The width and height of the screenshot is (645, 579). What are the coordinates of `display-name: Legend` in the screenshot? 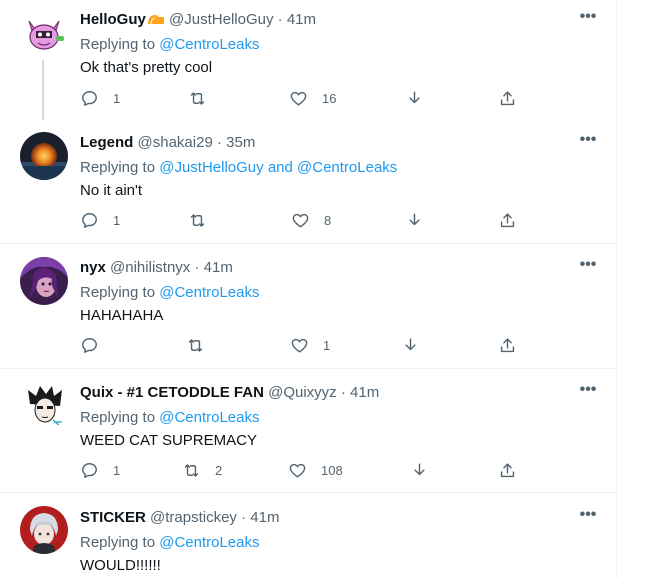 It's located at (106, 142).